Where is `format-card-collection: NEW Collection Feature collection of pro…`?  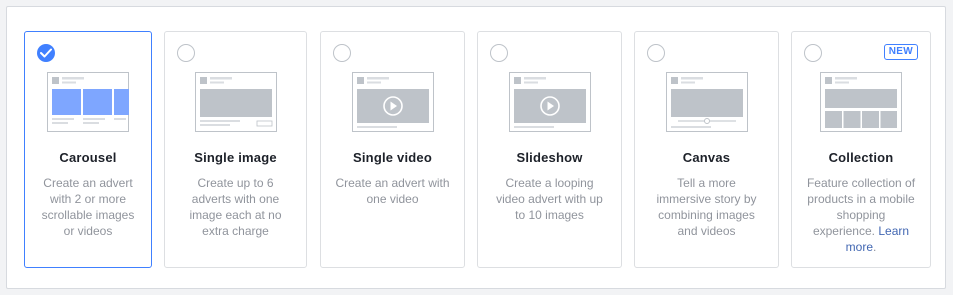
format-card-collection: NEW Collection Feature collection of pro… is located at coordinates (861, 149).